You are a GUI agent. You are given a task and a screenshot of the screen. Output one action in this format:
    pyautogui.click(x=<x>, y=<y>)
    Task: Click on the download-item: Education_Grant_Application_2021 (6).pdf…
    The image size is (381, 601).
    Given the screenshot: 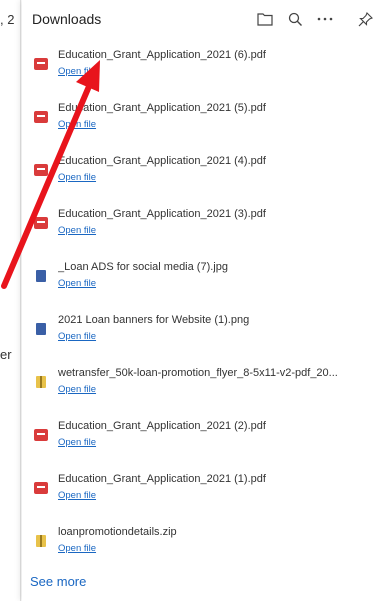 What is the action you would take?
    pyautogui.click(x=201, y=68)
    